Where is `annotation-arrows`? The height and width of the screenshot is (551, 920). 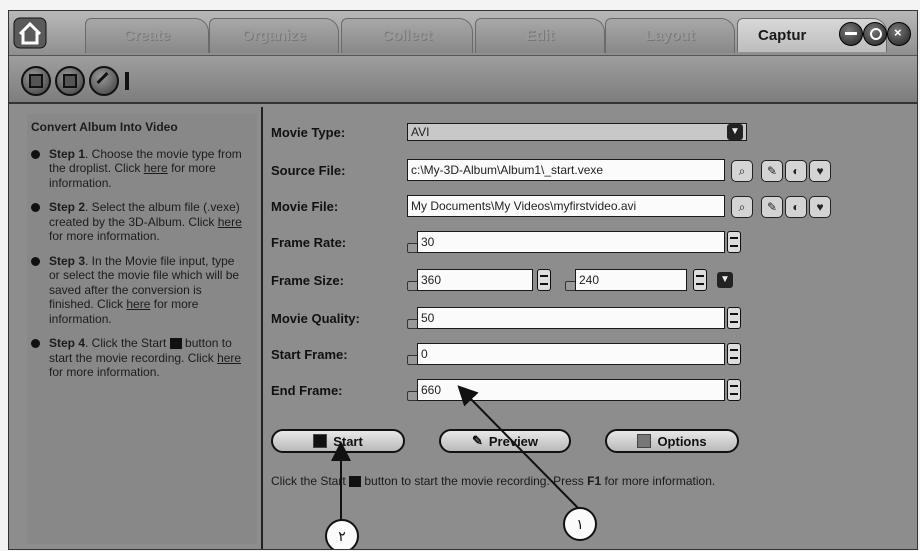 annotation-arrows is located at coordinates (455, 453).